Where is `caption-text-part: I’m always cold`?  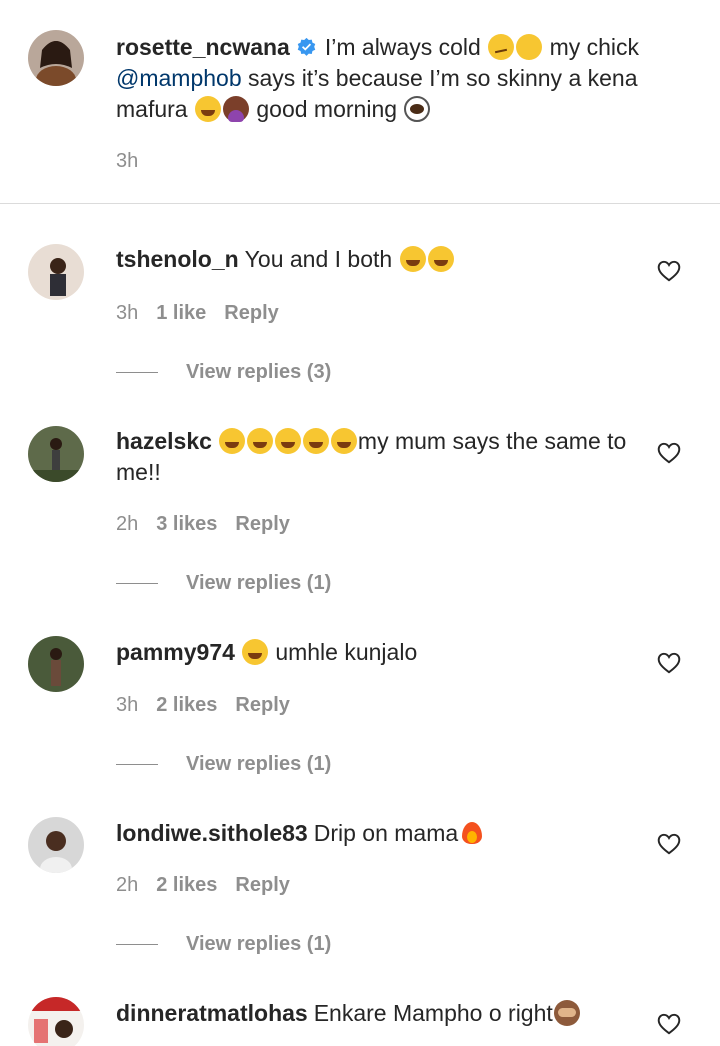 caption-text-part: I’m always cold is located at coordinates (402, 47).